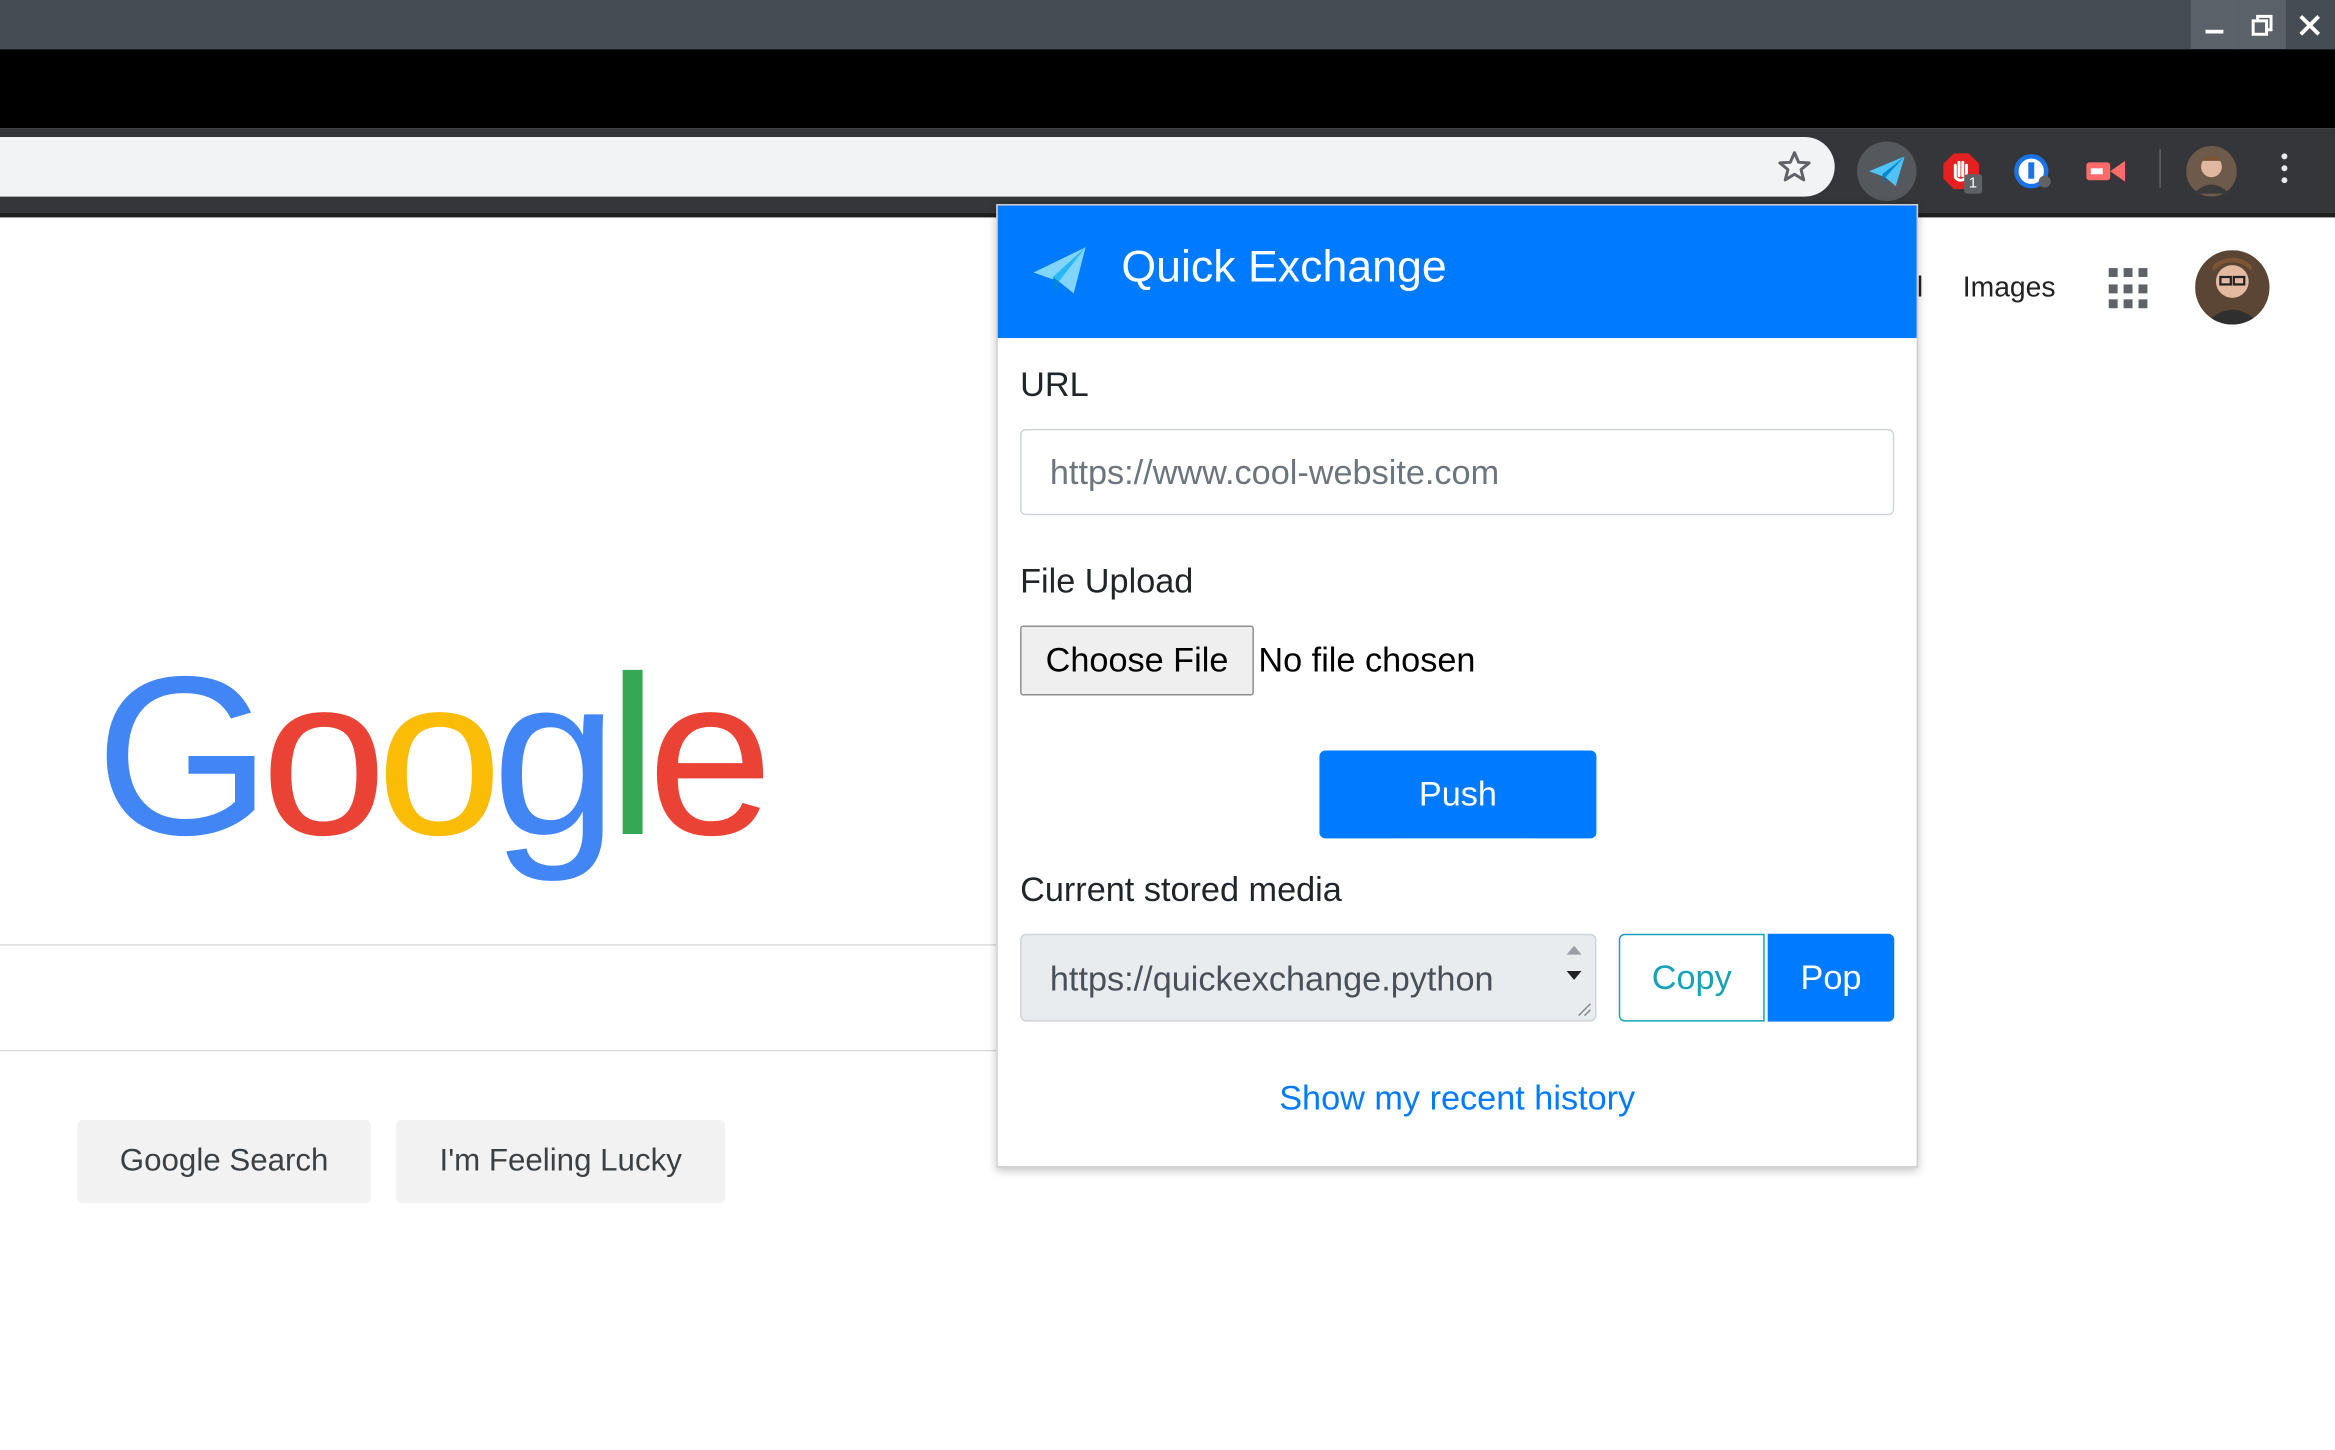  I want to click on logo-letter: g, so click(554, 756).